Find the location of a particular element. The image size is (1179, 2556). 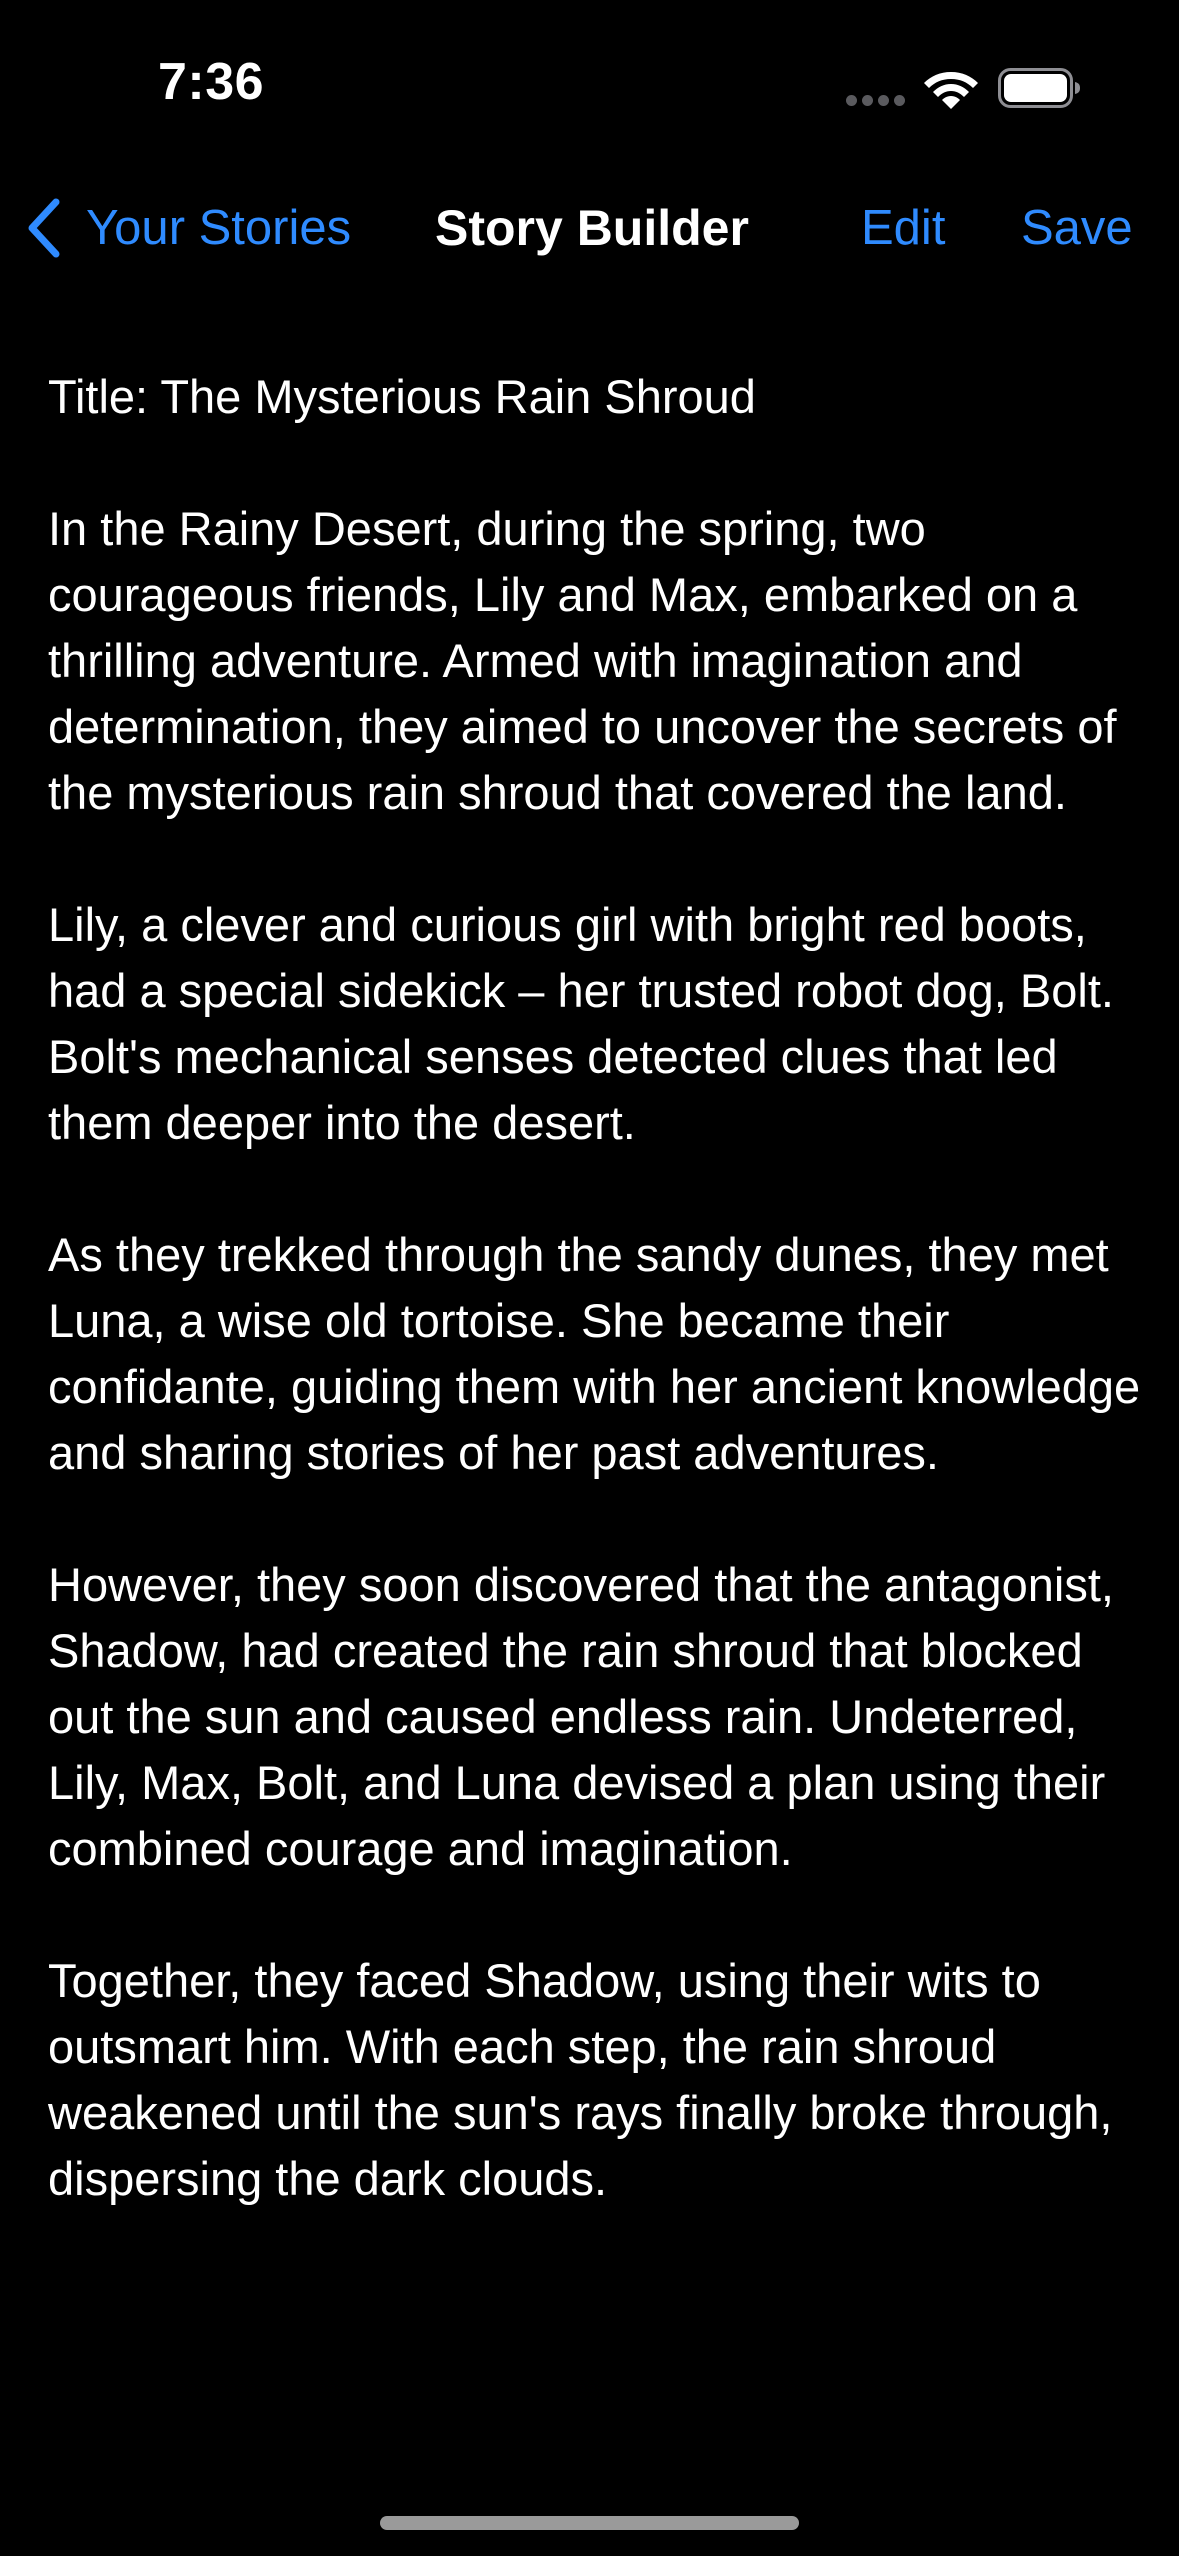

save-button: Save is located at coordinates (1077, 228).